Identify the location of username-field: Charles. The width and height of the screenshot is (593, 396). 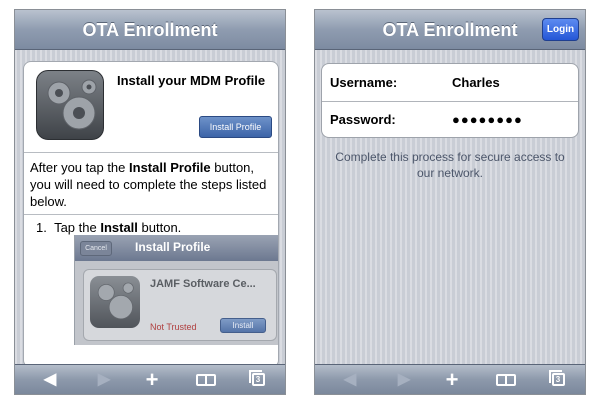
(476, 82).